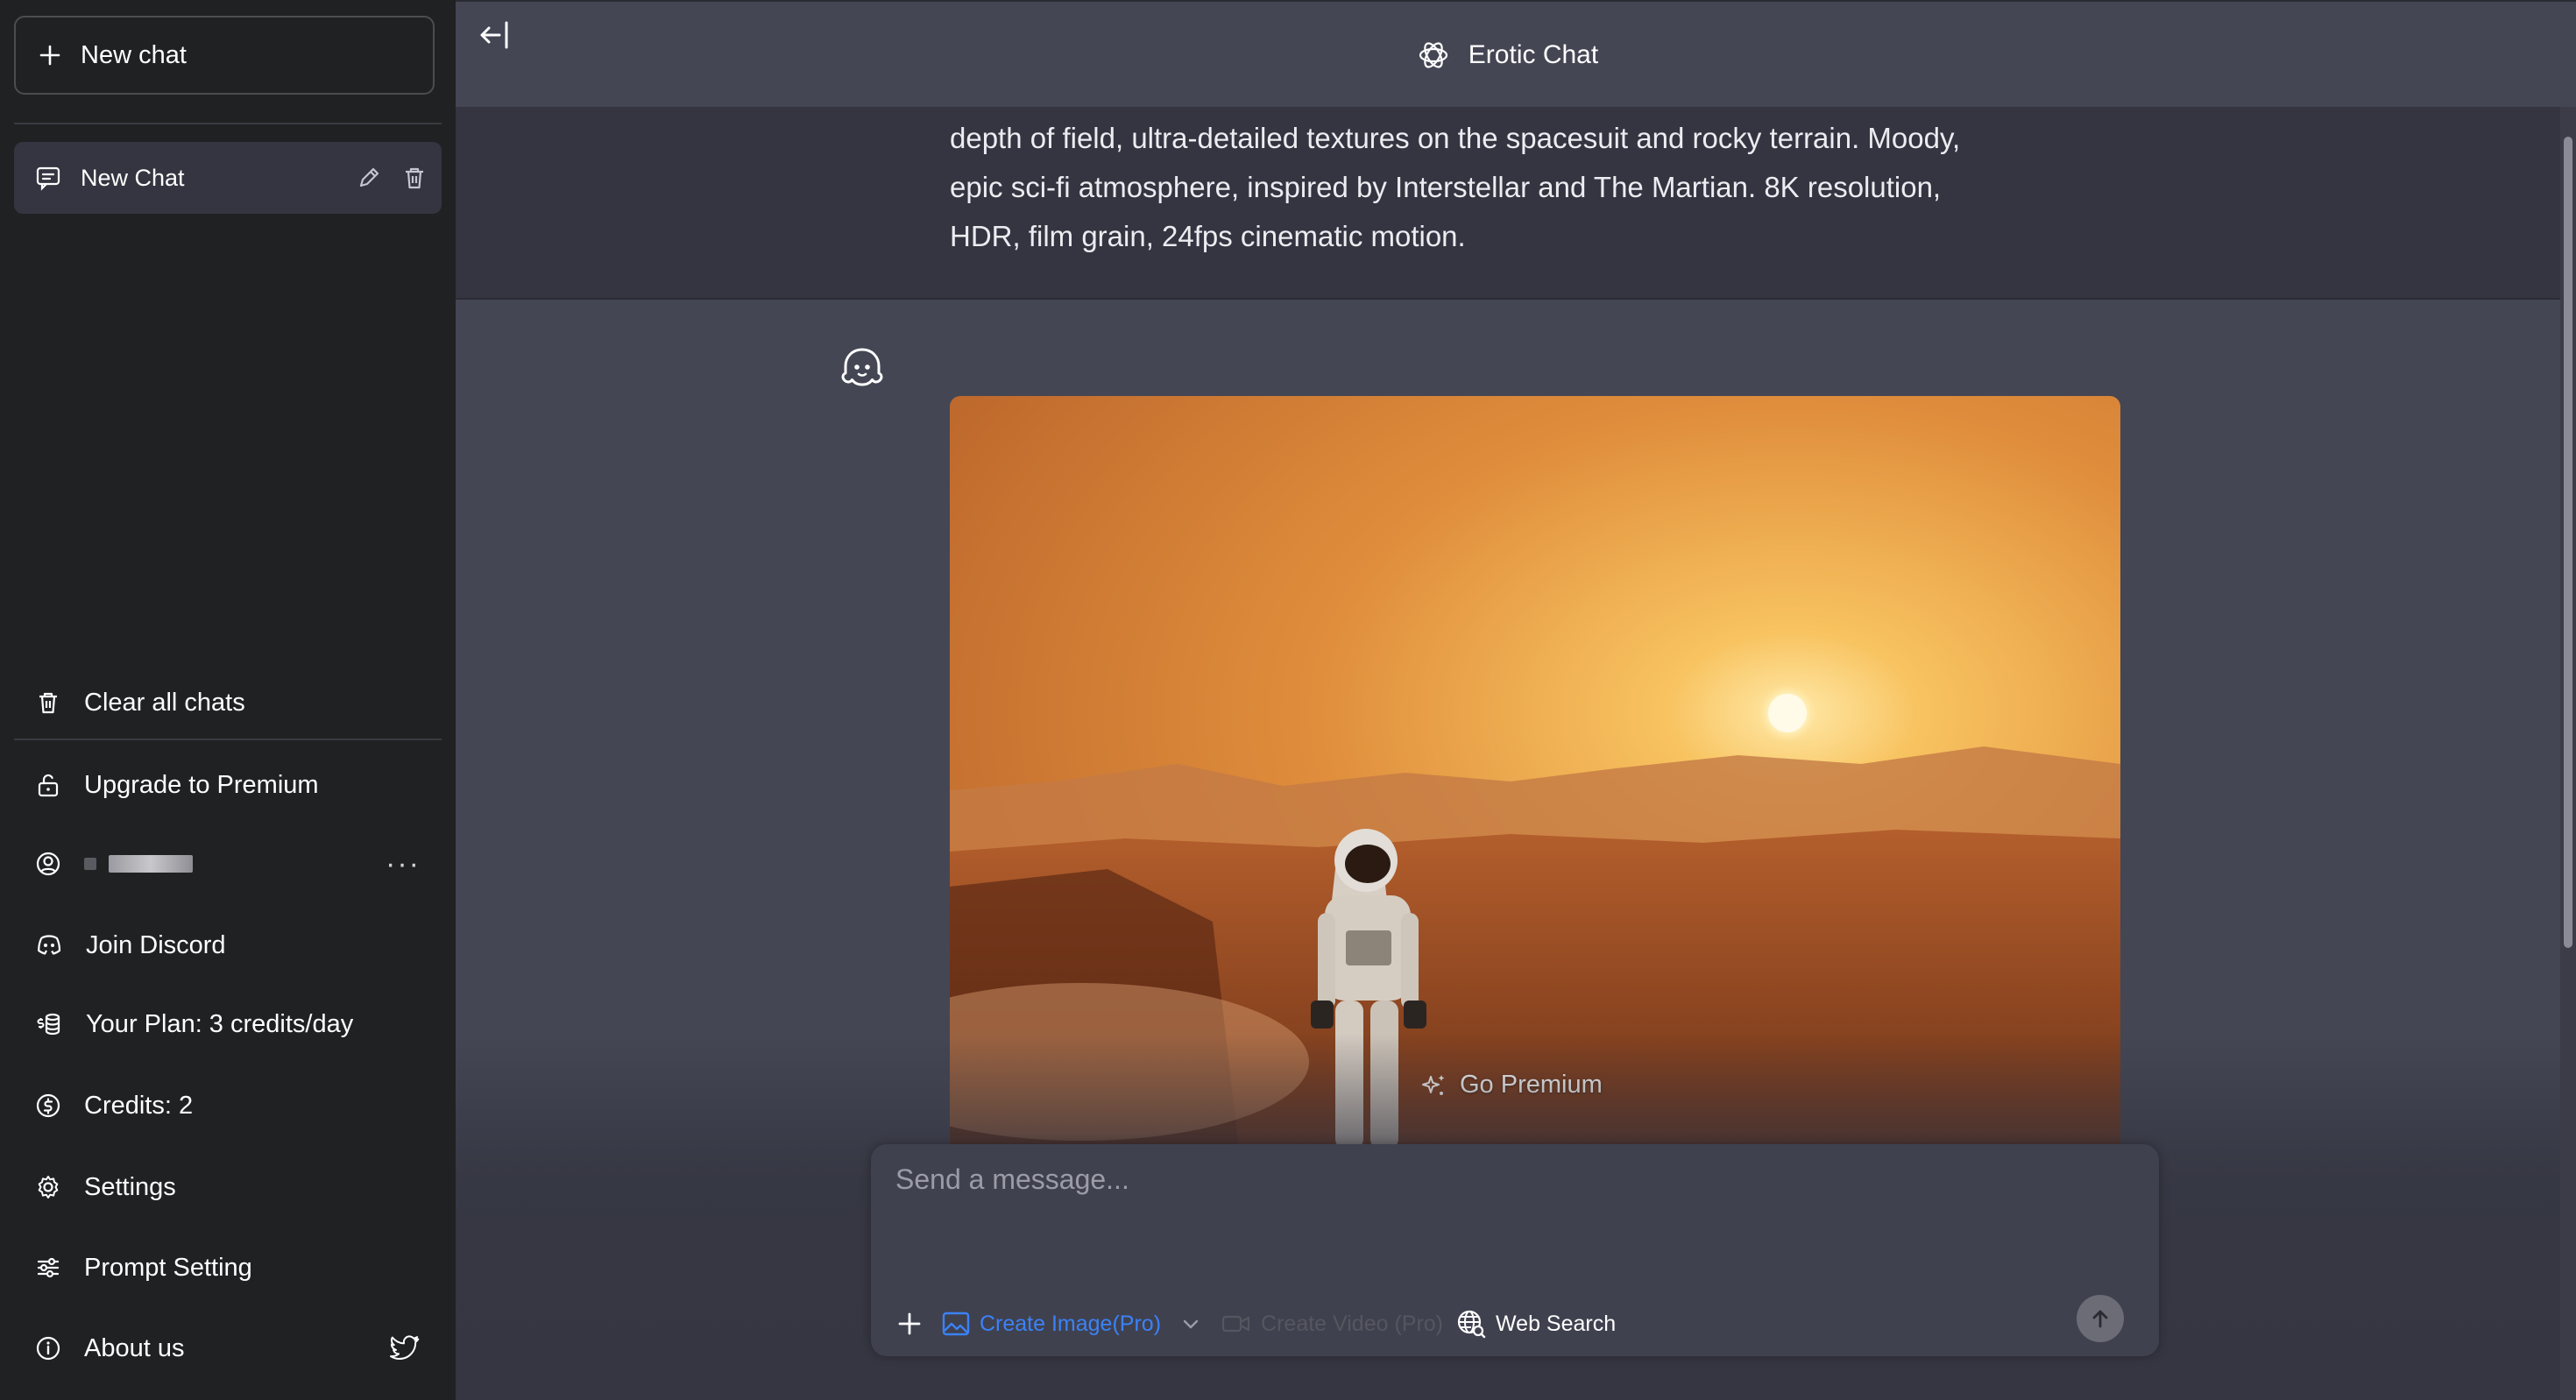 Image resolution: width=2576 pixels, height=1400 pixels. What do you see at coordinates (133, 177) in the screenshot?
I see `chat-title: New Chat` at bounding box center [133, 177].